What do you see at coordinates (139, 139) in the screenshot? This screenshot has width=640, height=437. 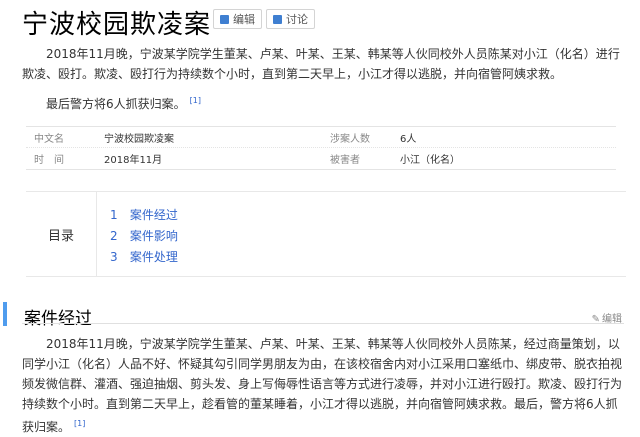 I see `infobox-value: 宁波校园欺凌案` at bounding box center [139, 139].